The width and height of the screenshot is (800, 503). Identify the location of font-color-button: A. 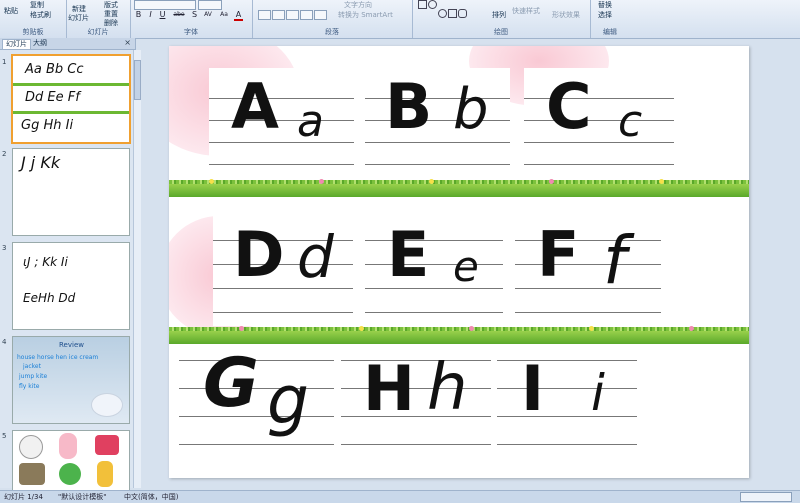
(238, 15).